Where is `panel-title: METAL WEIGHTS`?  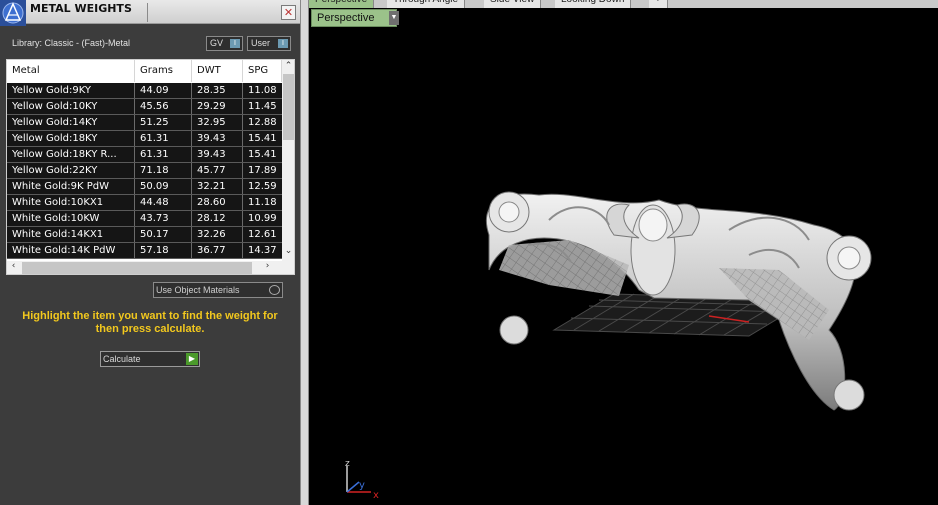
panel-title: METAL WEIGHTS is located at coordinates (81, 8).